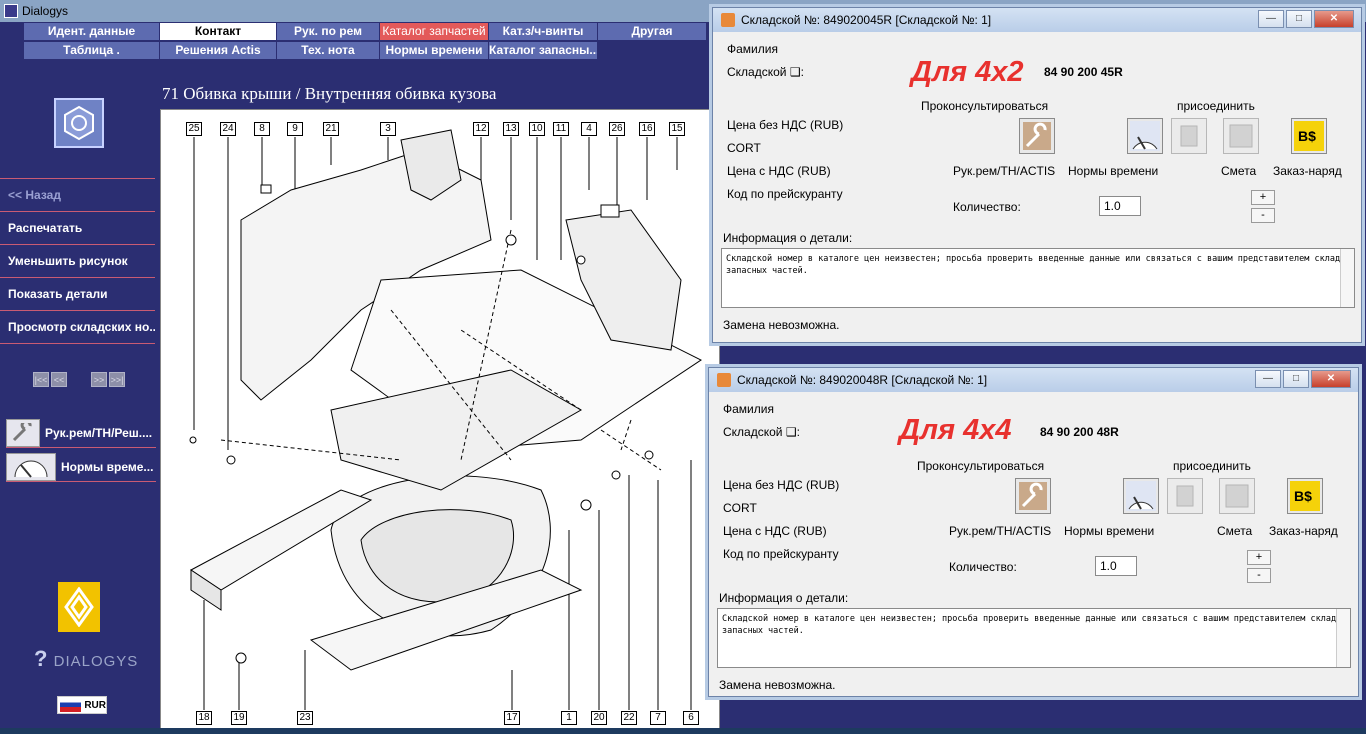 The width and height of the screenshot is (1366, 734). What do you see at coordinates (239, 718) in the screenshot?
I see `callout-19: 19` at bounding box center [239, 718].